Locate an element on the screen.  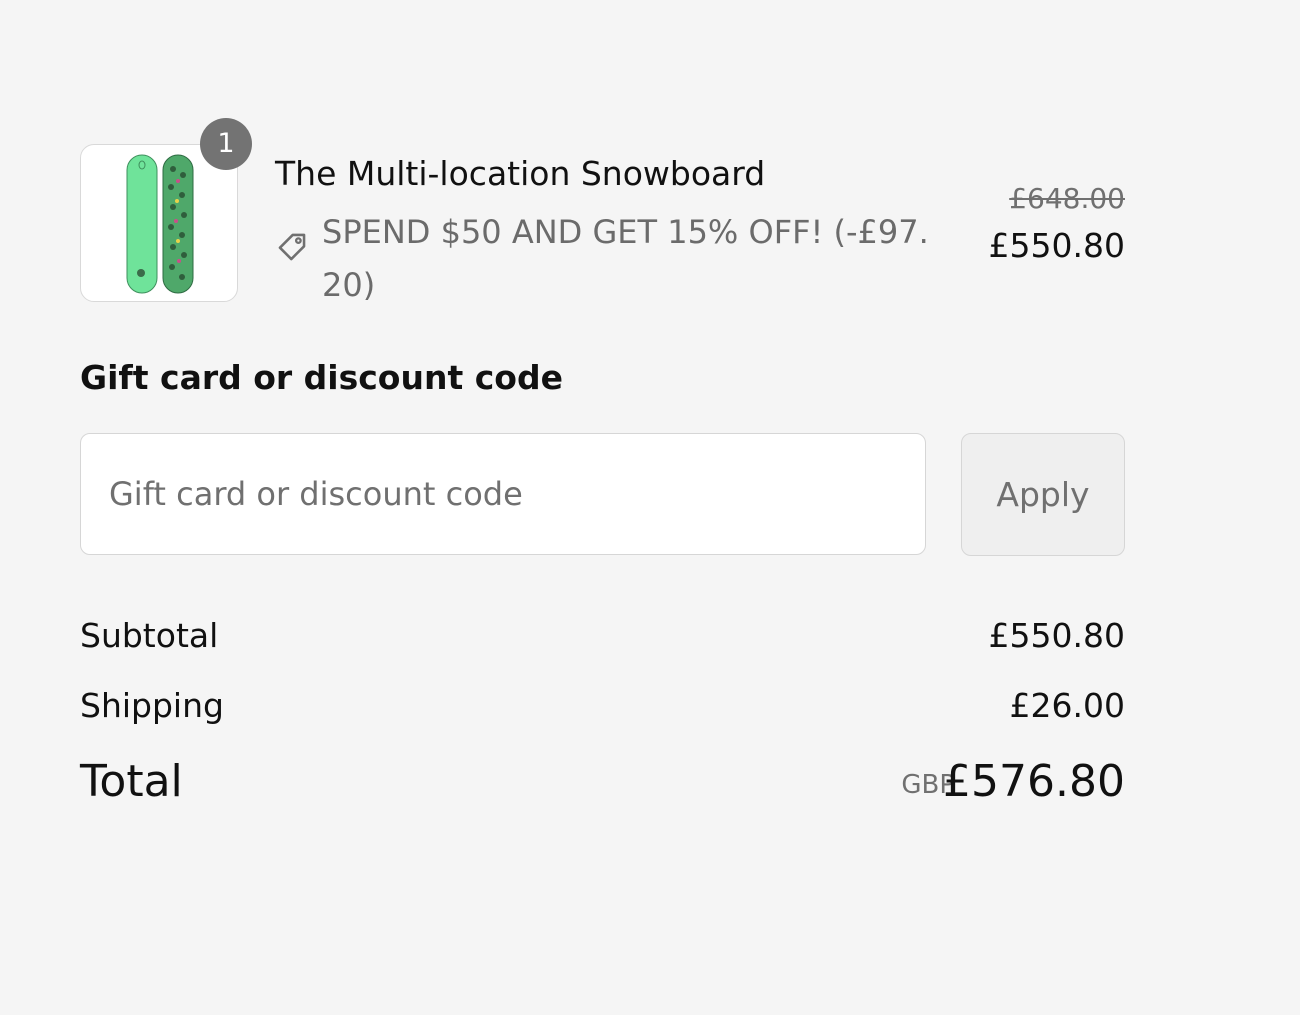
total-label: Total is located at coordinates (131, 781).